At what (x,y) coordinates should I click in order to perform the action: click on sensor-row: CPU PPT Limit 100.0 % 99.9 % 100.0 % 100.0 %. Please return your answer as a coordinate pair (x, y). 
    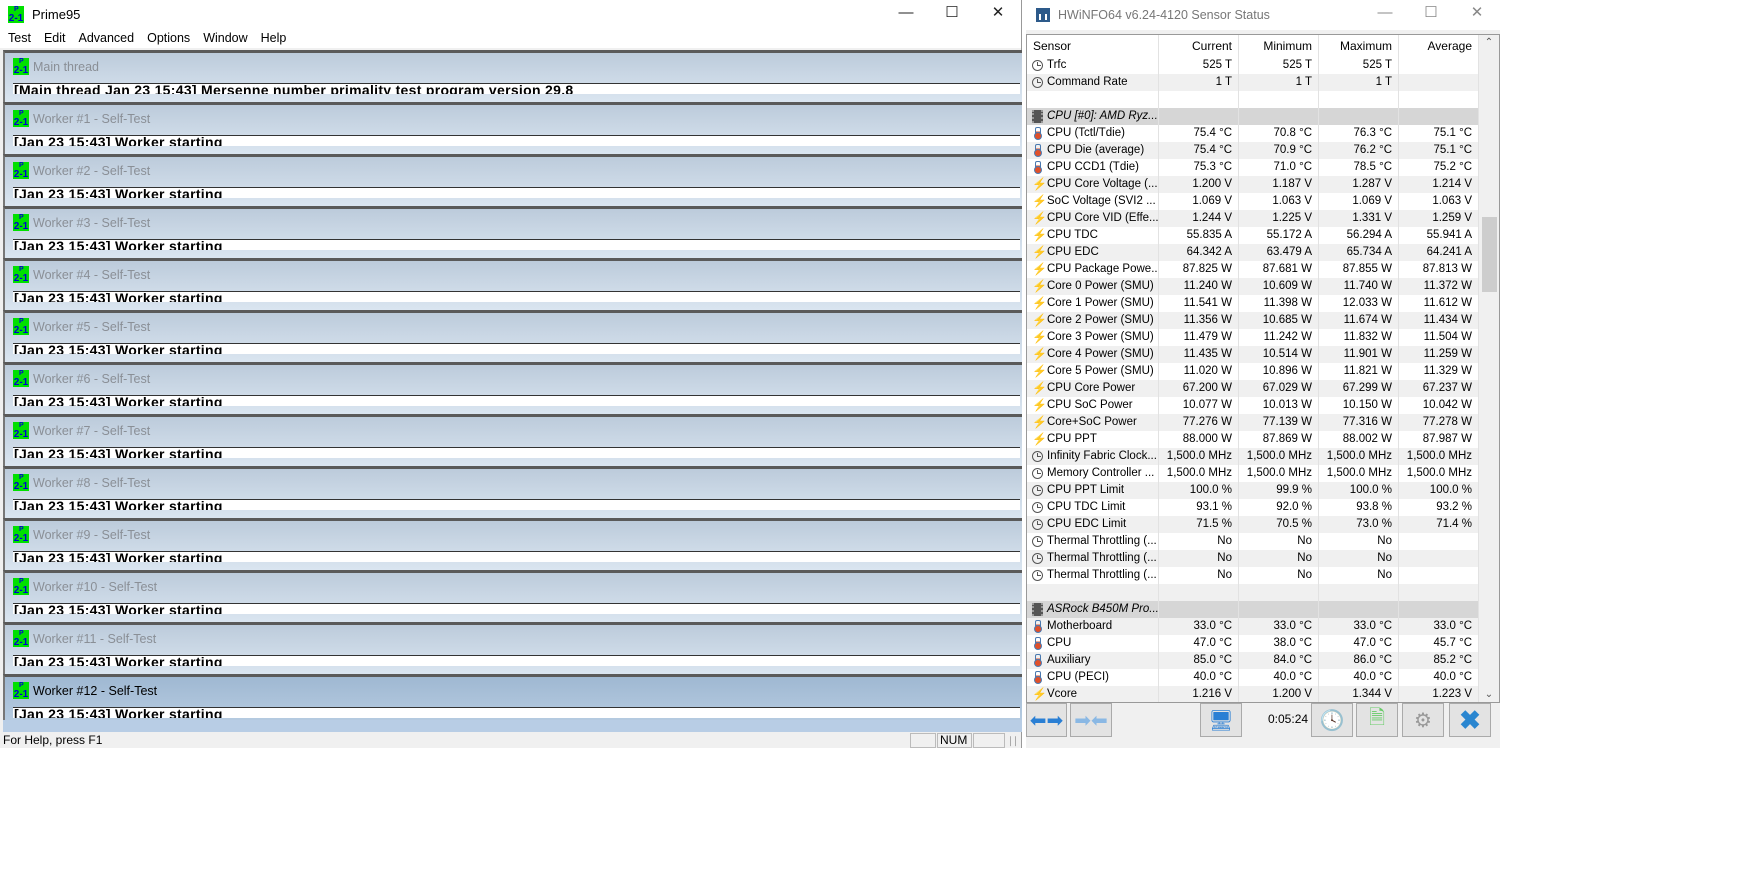
    Looking at the image, I should click on (1253, 490).